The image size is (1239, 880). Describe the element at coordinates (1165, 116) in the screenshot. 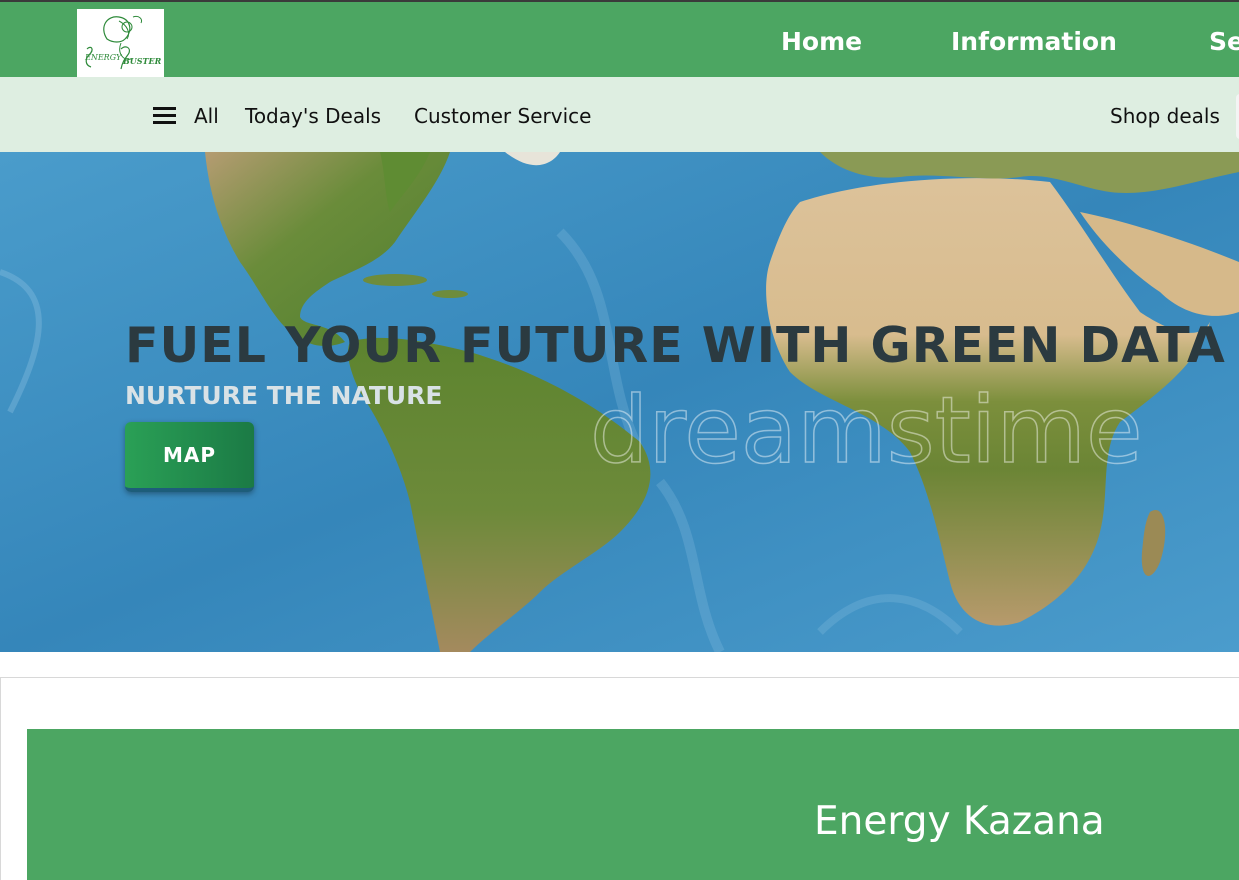

I see `shop-deals-link: Shop deals` at that location.